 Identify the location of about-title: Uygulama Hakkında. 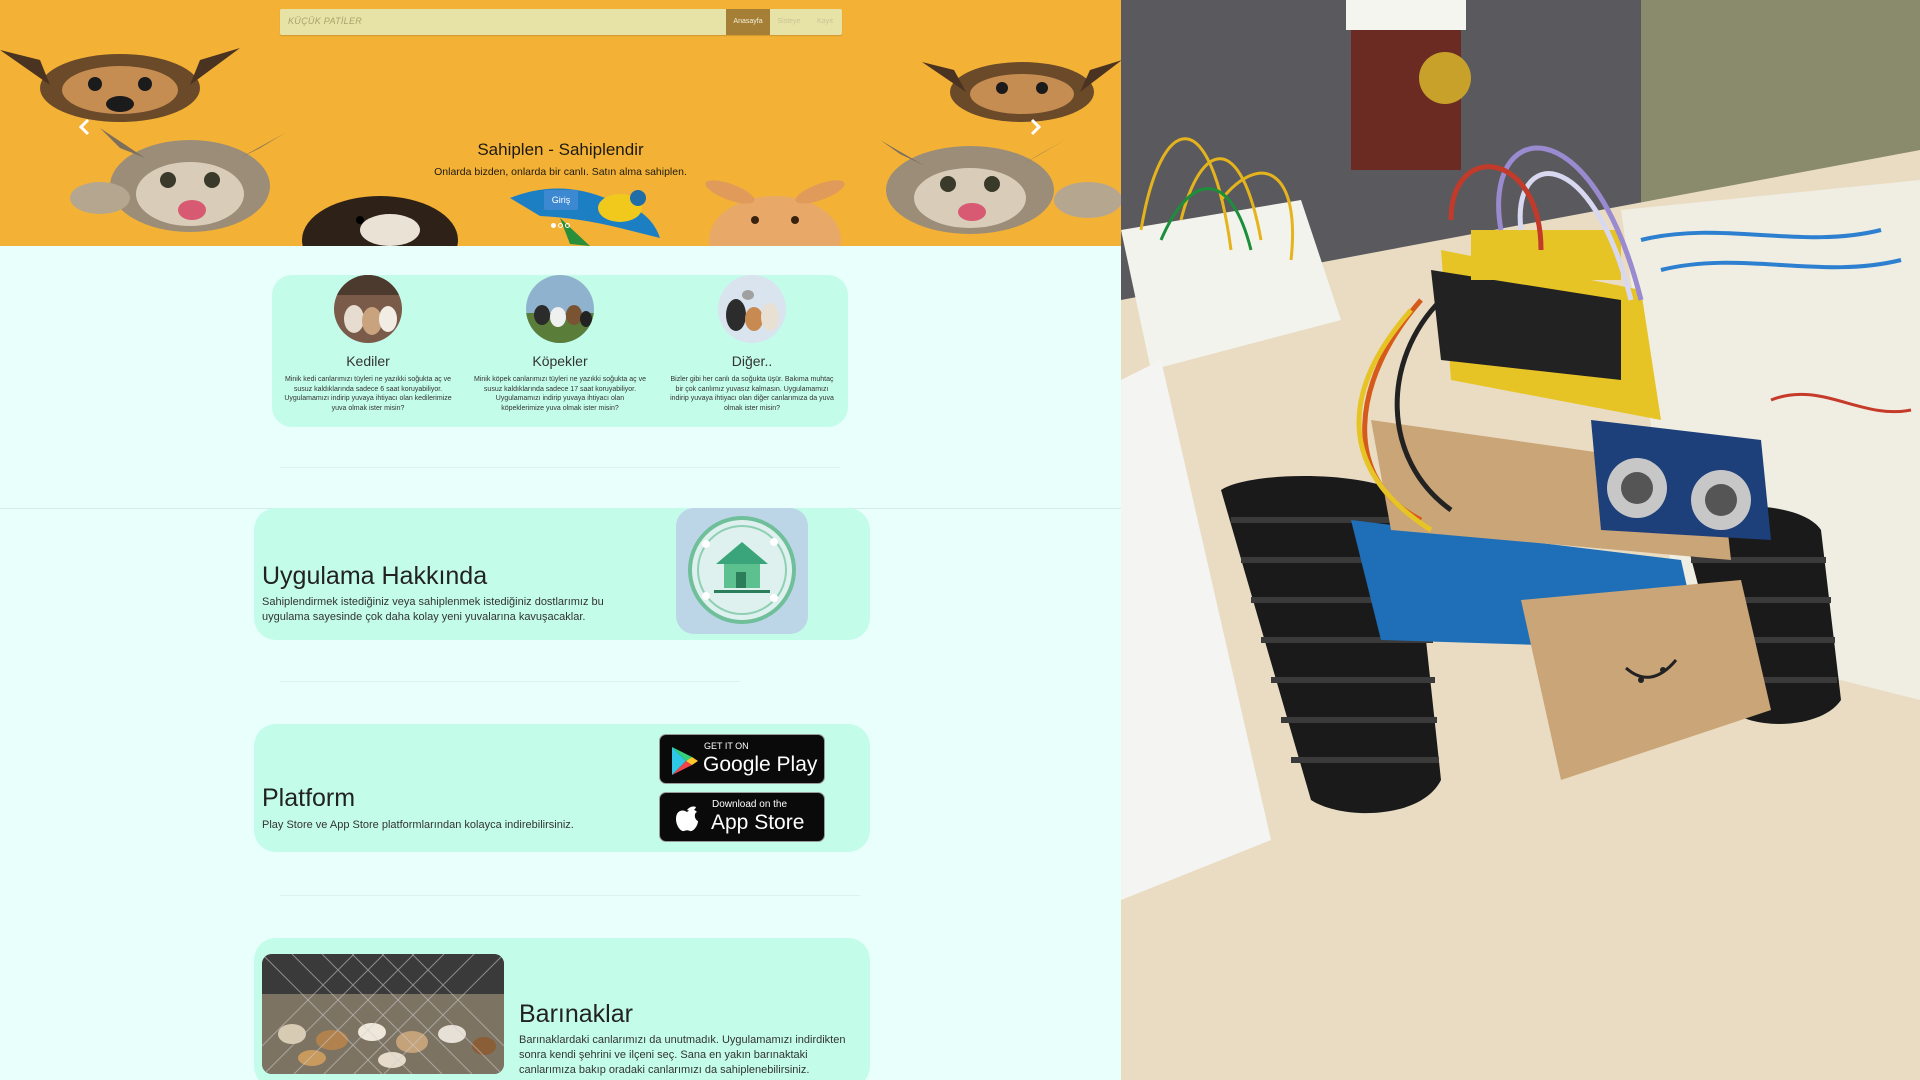
(375, 576).